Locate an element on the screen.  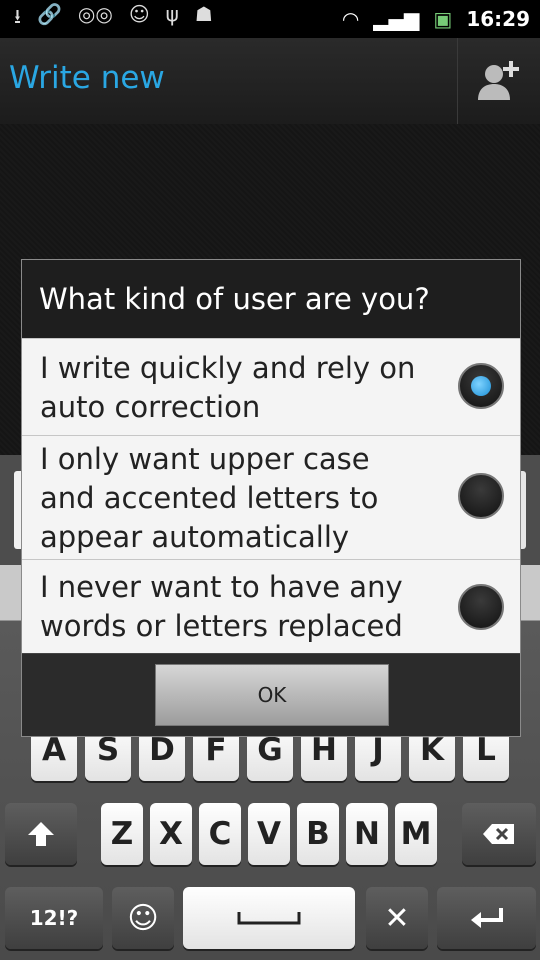
key-v: V is located at coordinates (269, 834).